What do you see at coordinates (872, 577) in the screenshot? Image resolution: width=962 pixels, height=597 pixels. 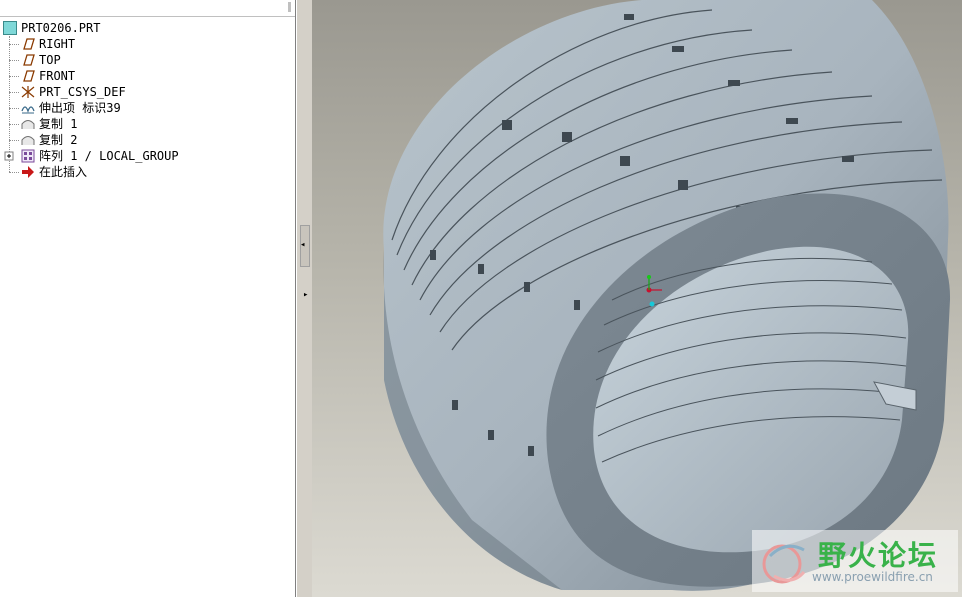 I see `watermark-url: www.proewildfire.cn` at bounding box center [872, 577].